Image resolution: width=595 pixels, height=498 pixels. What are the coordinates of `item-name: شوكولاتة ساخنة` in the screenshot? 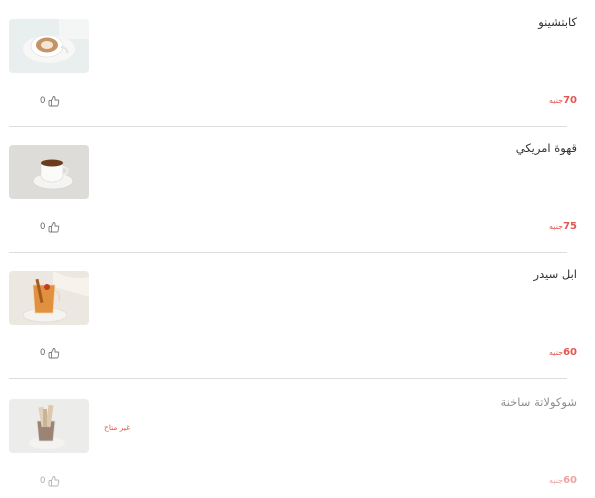 It's located at (538, 402).